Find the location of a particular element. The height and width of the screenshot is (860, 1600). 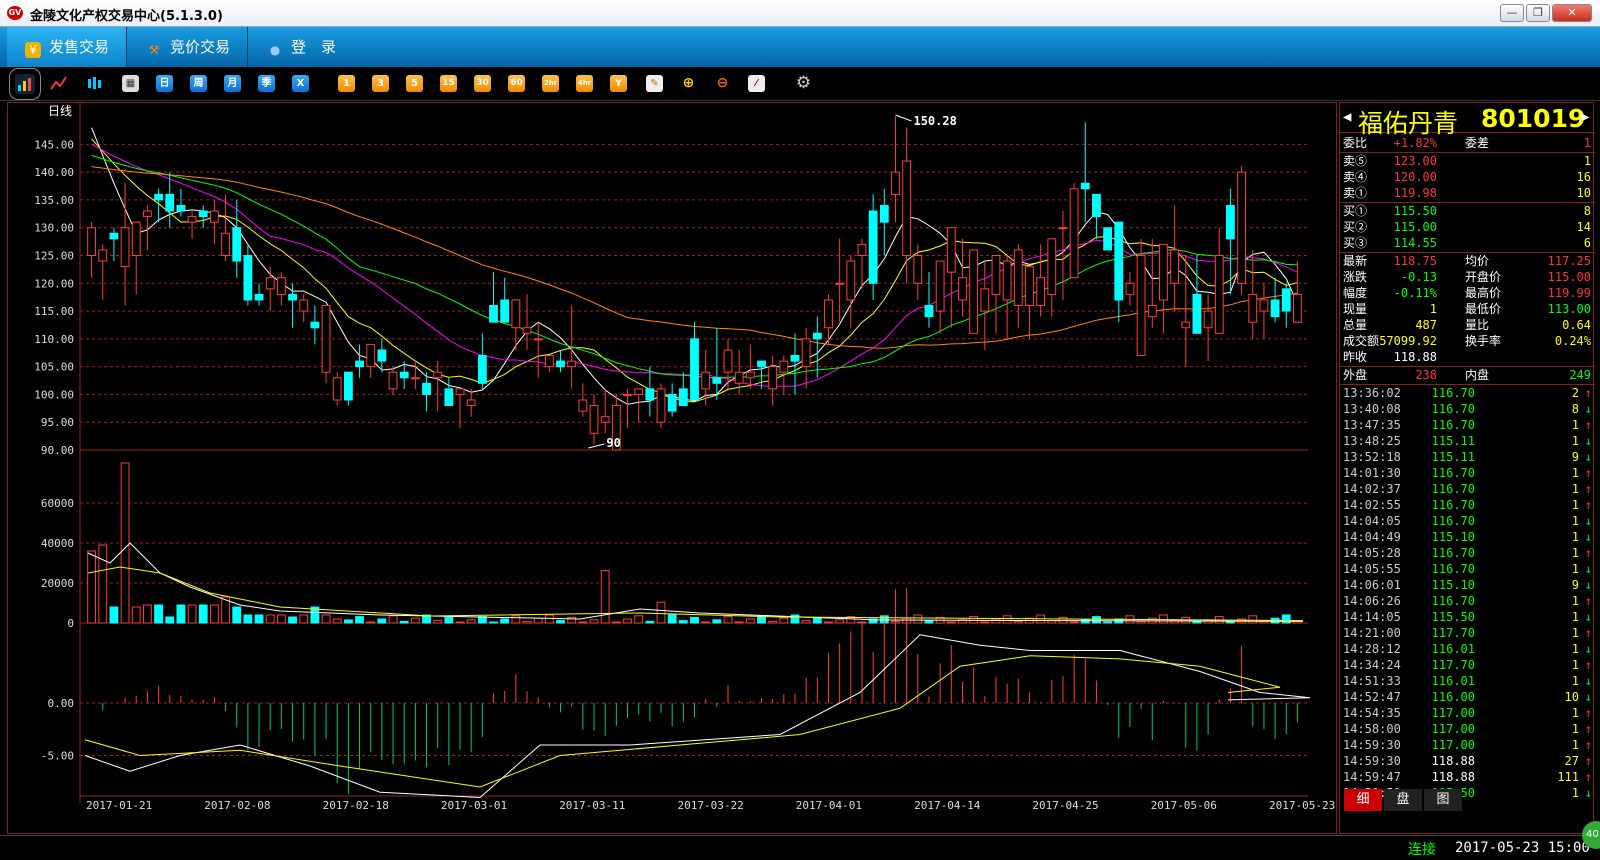

tick-row: 13:36:02 116.70 2 ↑ is located at coordinates (1467, 393).